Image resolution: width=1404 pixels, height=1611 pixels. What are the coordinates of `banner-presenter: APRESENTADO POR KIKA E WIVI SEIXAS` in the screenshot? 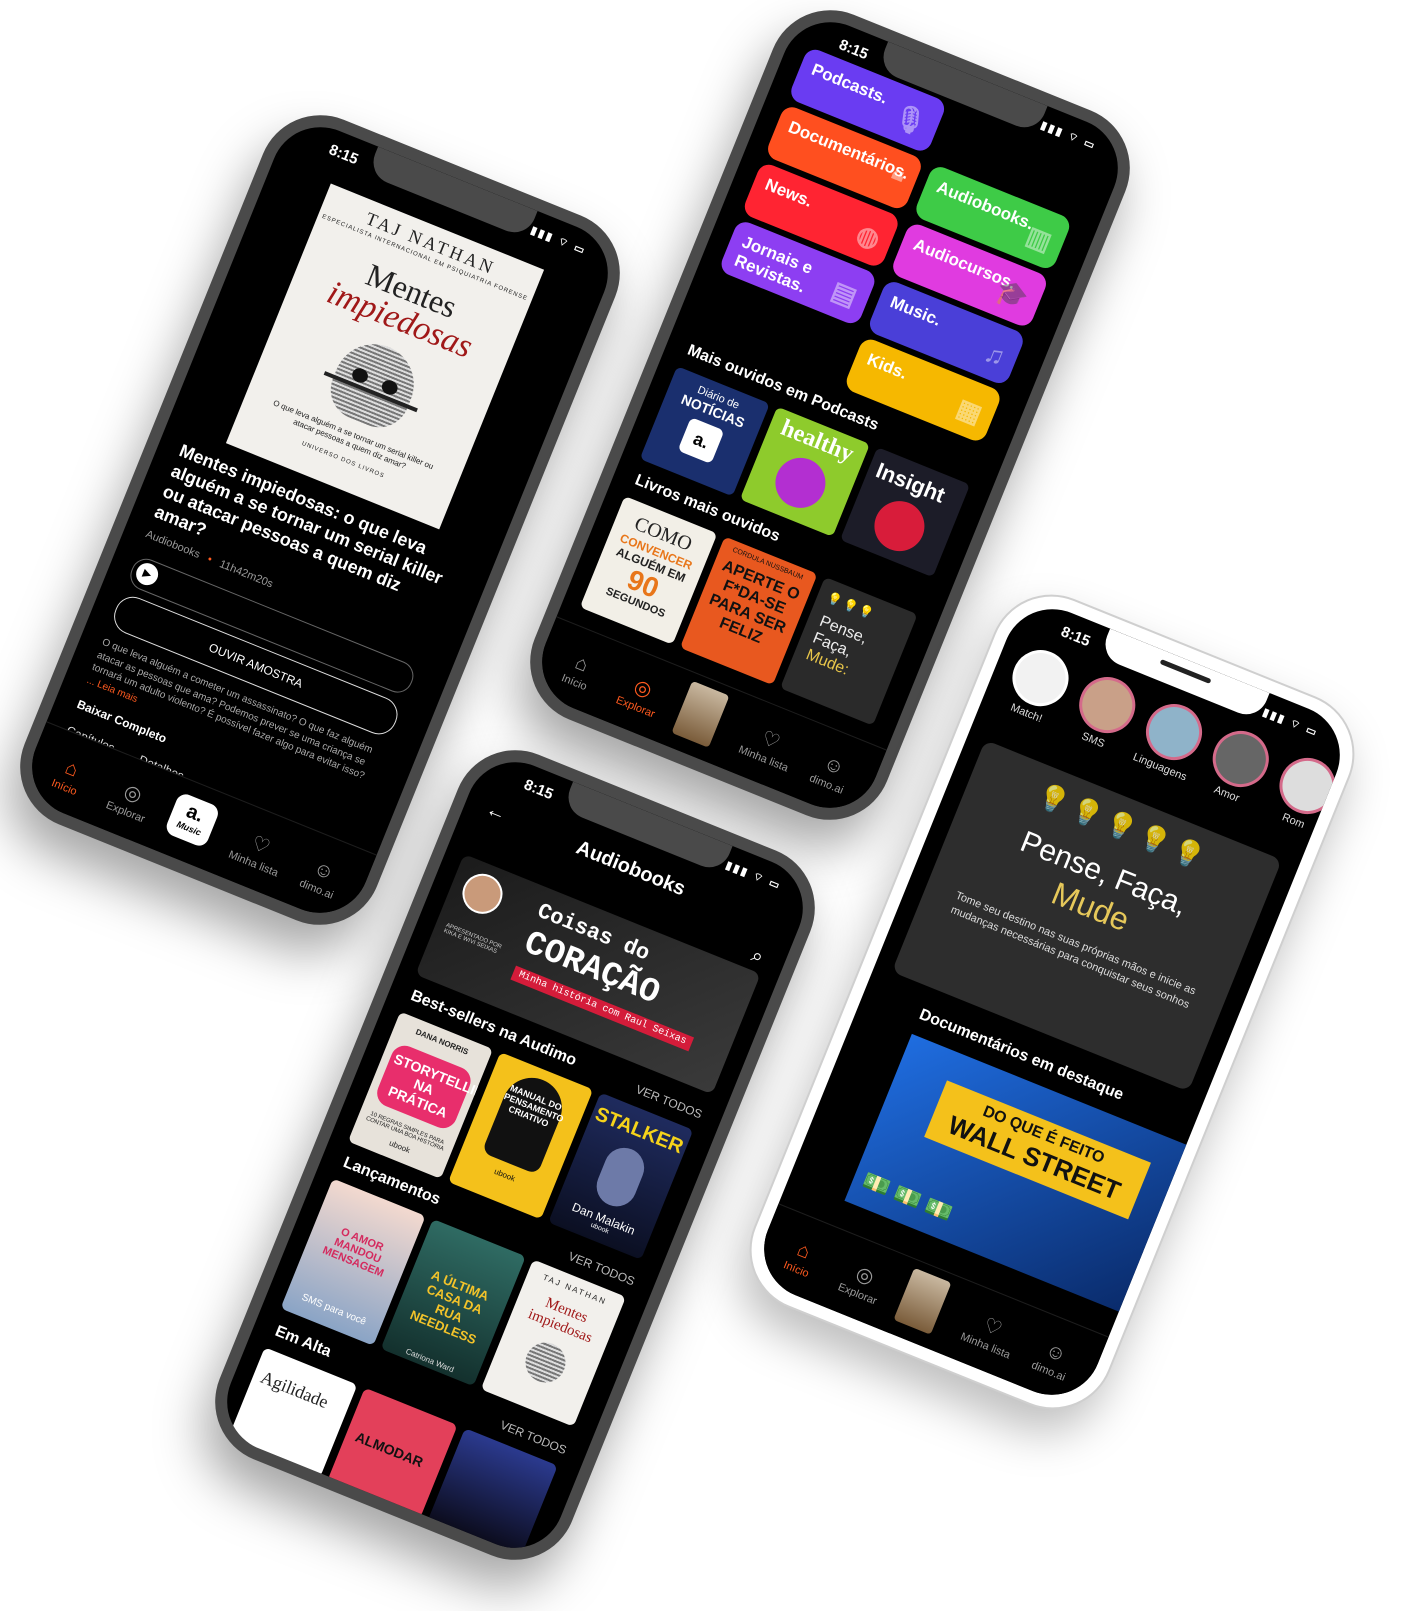 It's located at (472, 939).